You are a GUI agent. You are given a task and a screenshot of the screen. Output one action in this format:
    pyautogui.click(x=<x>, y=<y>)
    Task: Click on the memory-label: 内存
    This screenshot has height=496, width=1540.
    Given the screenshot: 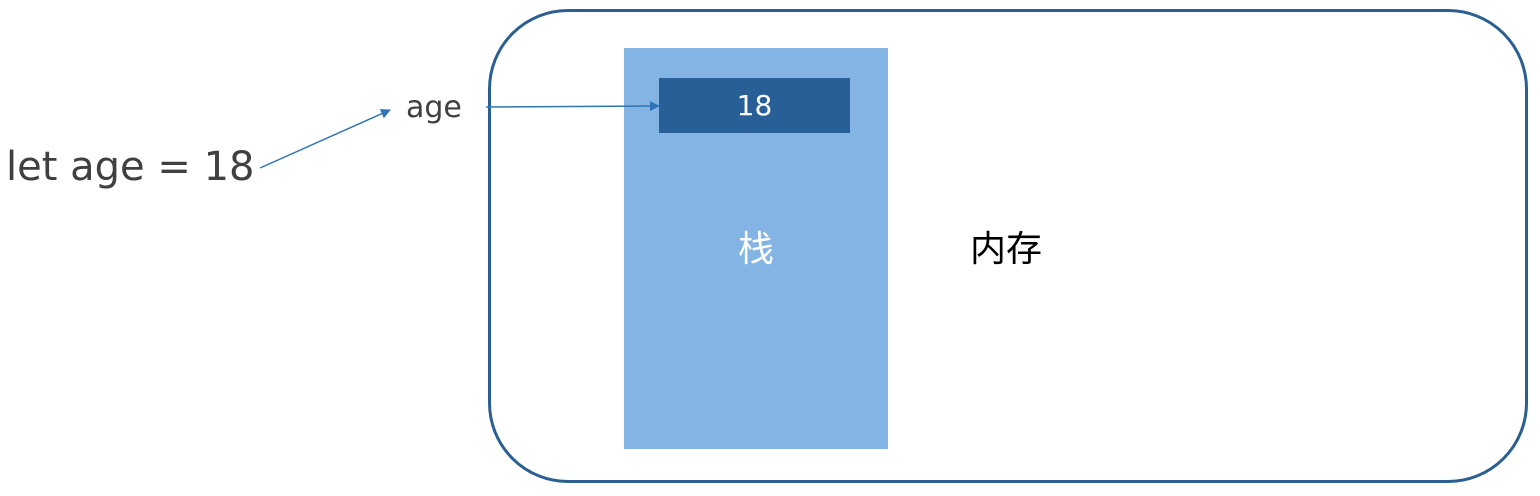 What is the action you would take?
    pyautogui.click(x=1006, y=249)
    